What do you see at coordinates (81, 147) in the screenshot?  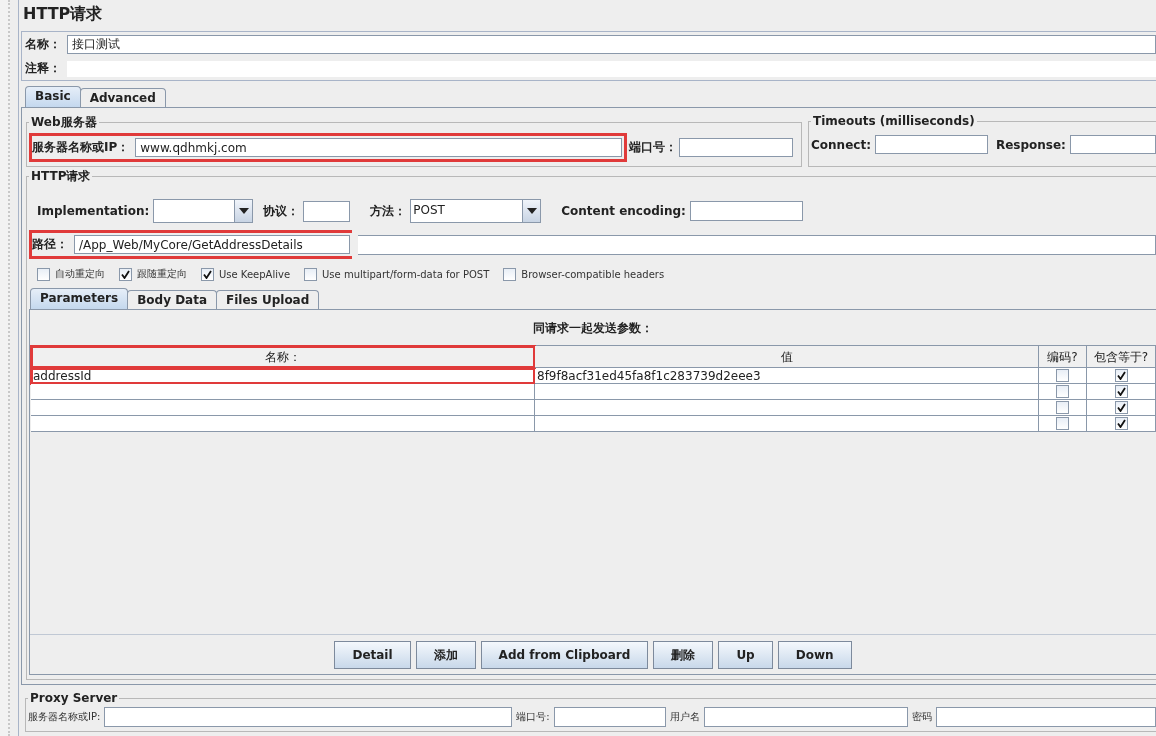 I see `field-label: 服务器名称或IP：` at bounding box center [81, 147].